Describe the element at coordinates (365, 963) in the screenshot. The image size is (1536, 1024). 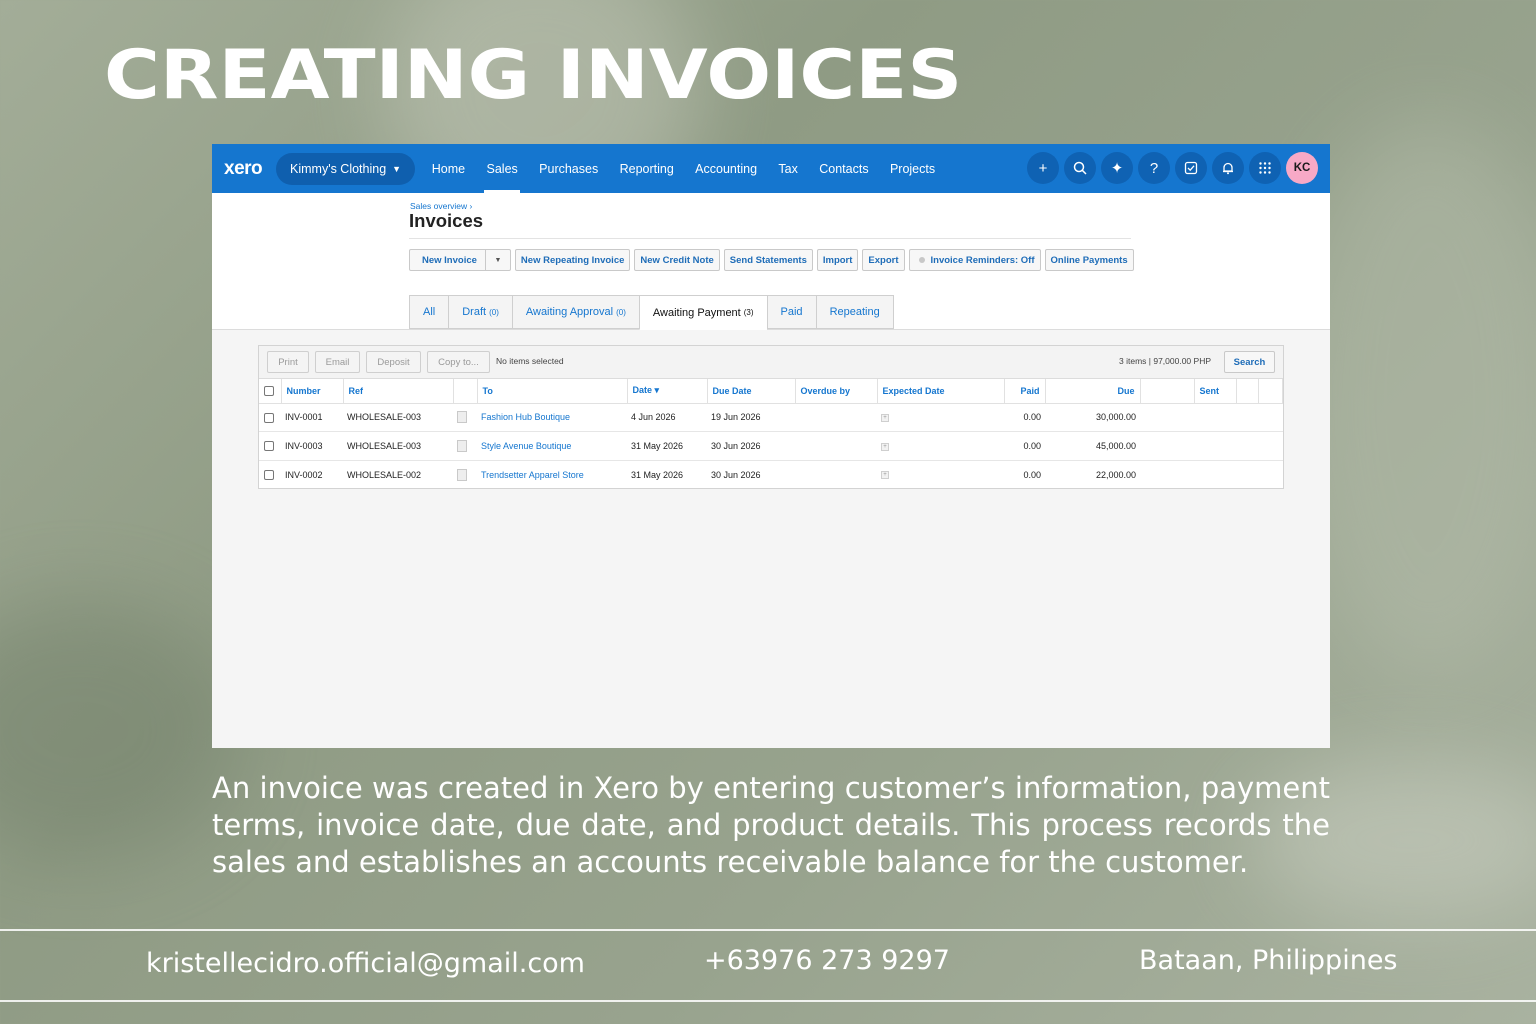
I see `footer-email: kristellecidro.official@gmail.com` at that location.